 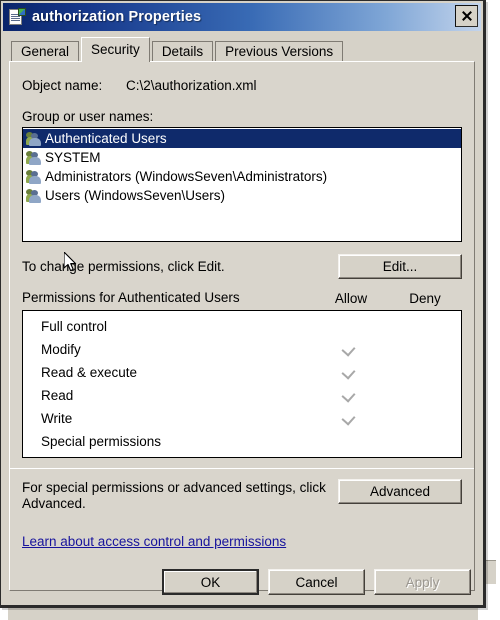 What do you see at coordinates (210, 582) in the screenshot?
I see `ok-button: OK` at bounding box center [210, 582].